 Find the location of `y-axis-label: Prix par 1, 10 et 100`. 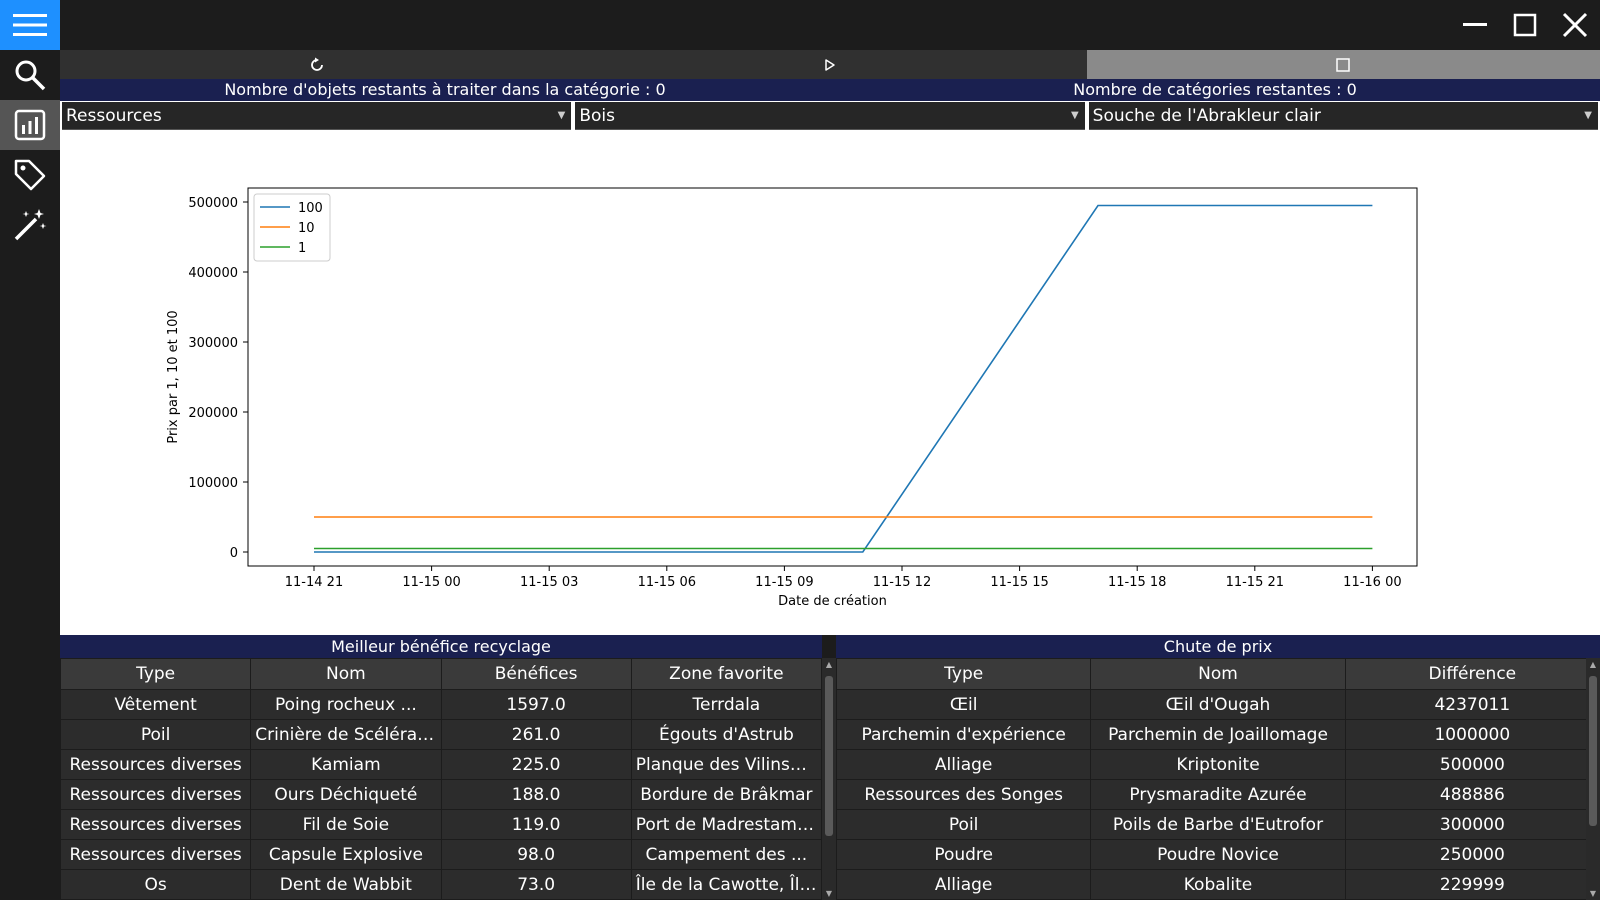

y-axis-label: Prix par 1, 10 et 100 is located at coordinates (173, 376).